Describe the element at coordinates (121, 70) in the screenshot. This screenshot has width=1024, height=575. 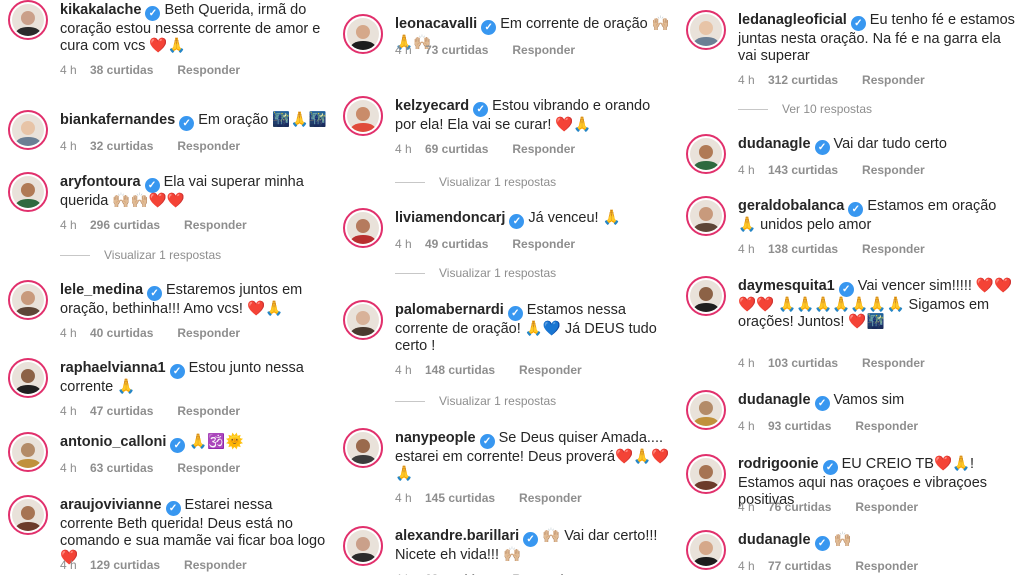
I see `likes-count: 38 curtidas` at that location.